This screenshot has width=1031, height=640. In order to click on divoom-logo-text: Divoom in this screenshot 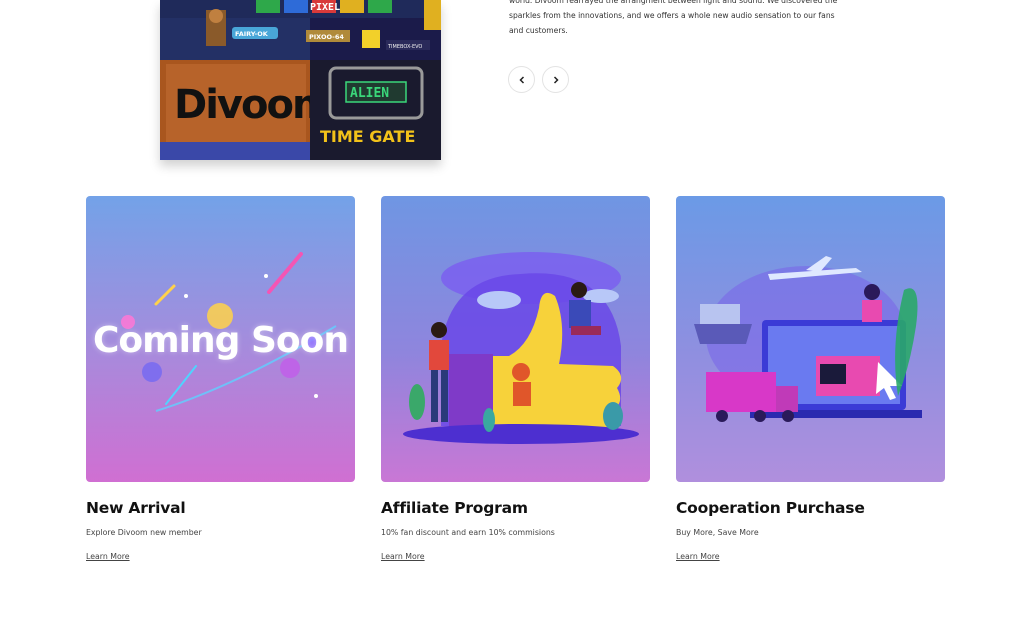, I will do `click(253, 105)`.